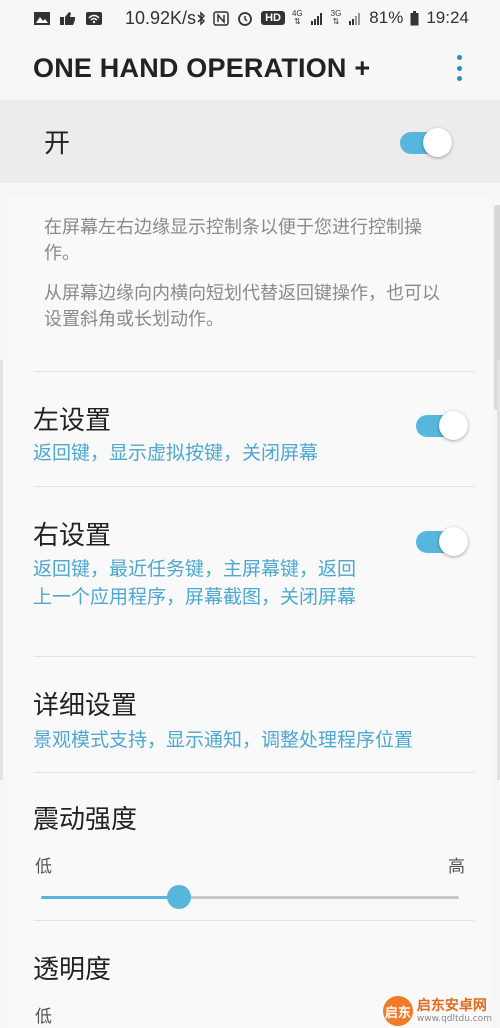  What do you see at coordinates (85, 706) in the screenshot?
I see `detail-settings-title: 详细设置` at bounding box center [85, 706].